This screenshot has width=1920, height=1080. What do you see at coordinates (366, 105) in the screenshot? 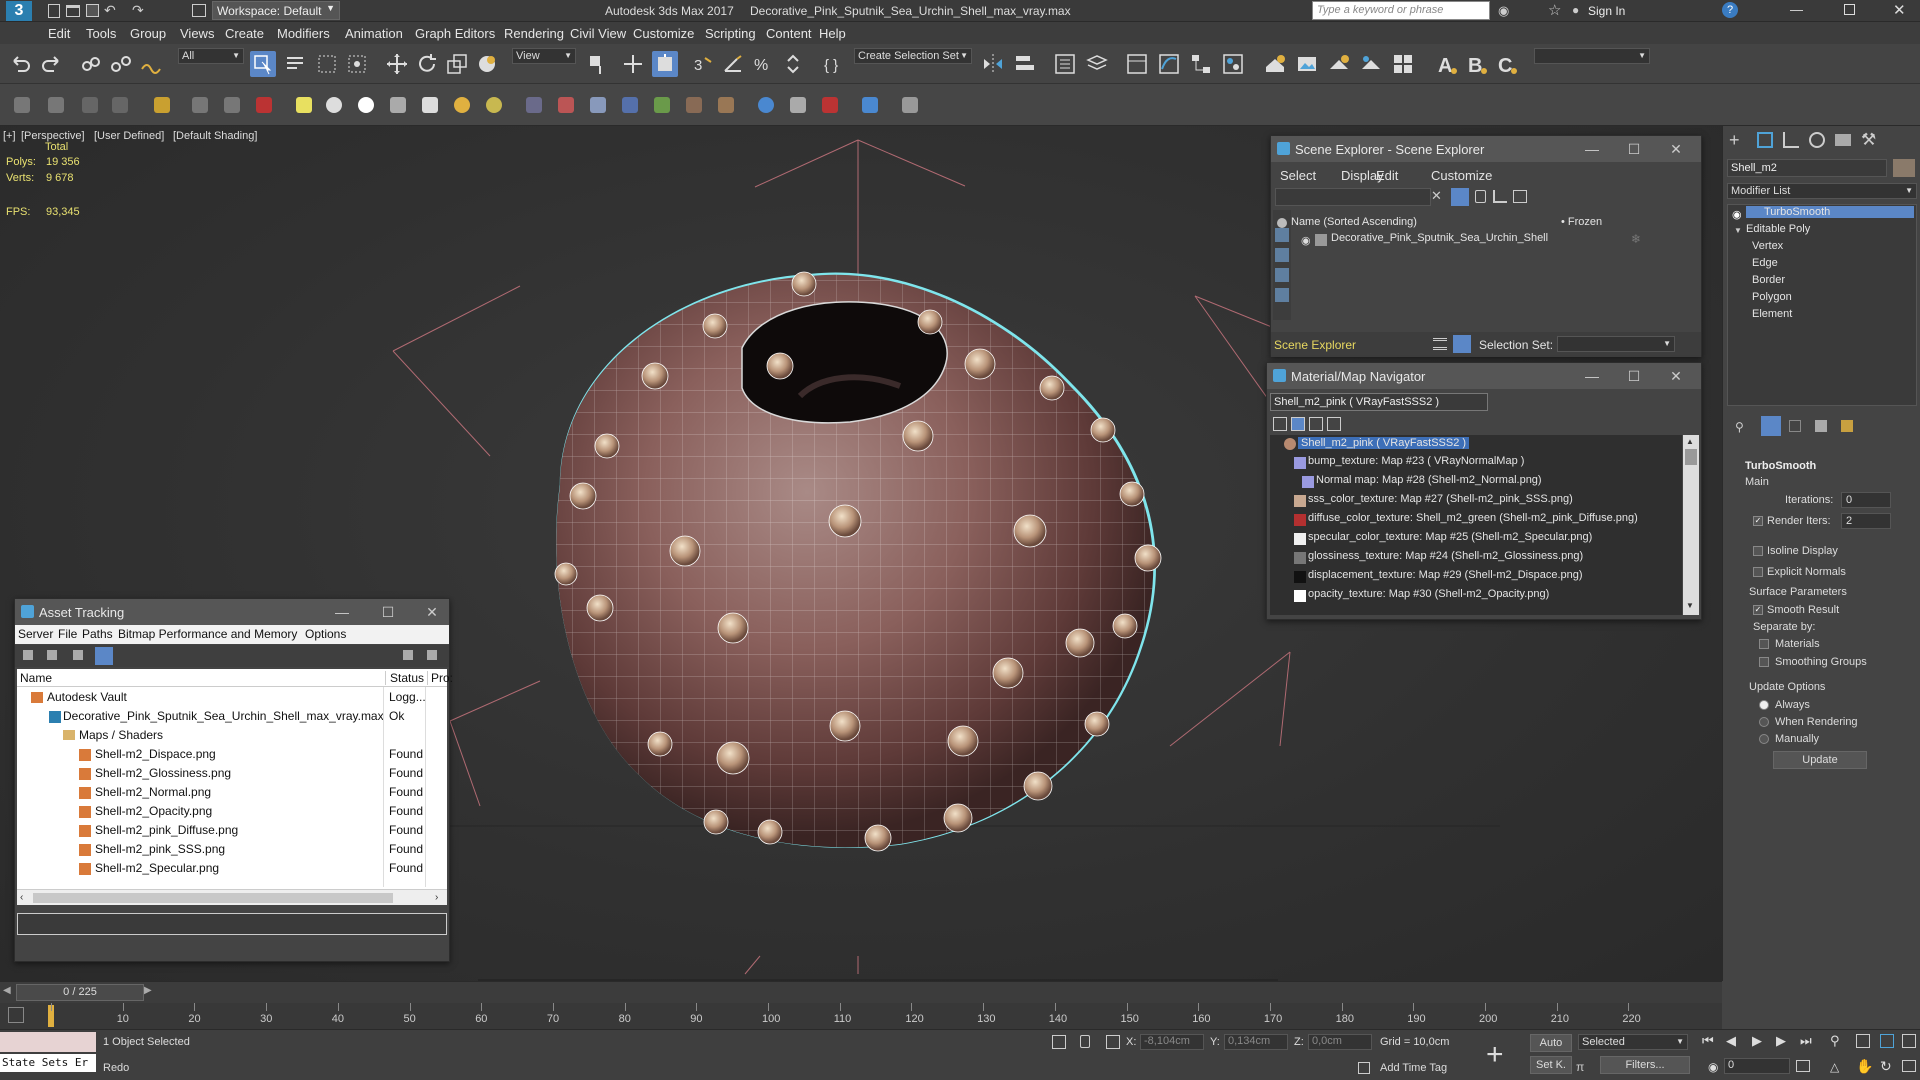
I see `vray-sphere-light-icon` at bounding box center [366, 105].